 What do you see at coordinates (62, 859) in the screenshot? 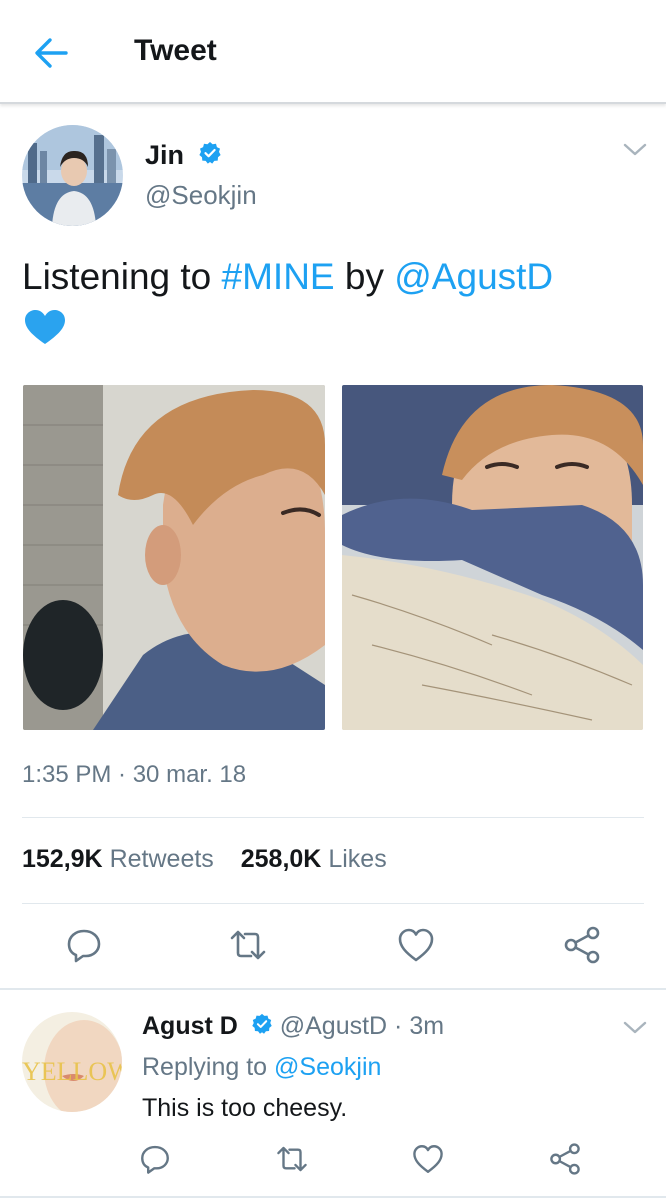
I see `retweet-count: 152,9K` at bounding box center [62, 859].